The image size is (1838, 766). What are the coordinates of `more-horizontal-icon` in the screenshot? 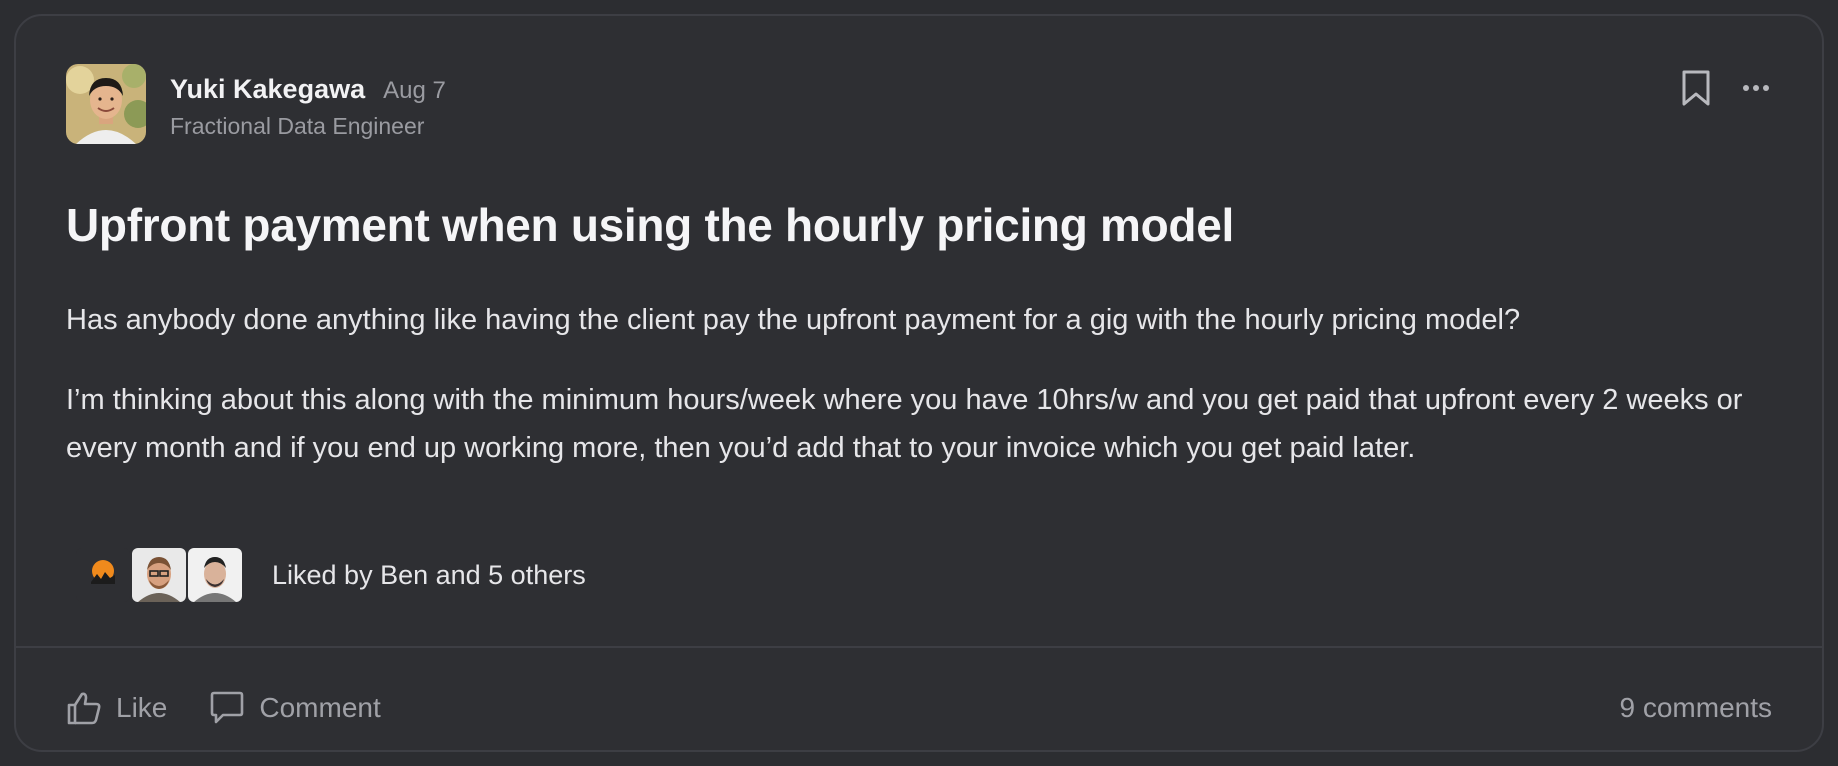 It's located at (1756, 88).